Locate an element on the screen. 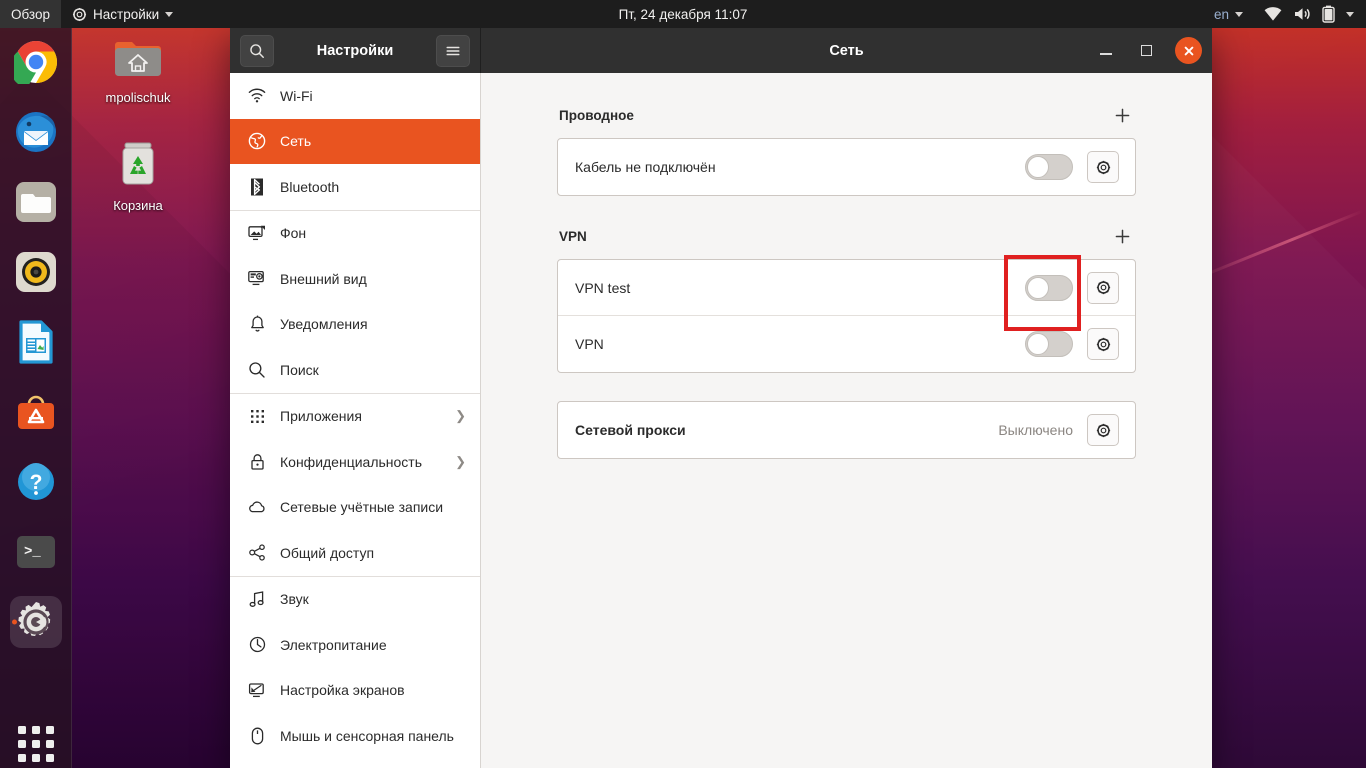  volume-icon is located at coordinates (1302, 14).